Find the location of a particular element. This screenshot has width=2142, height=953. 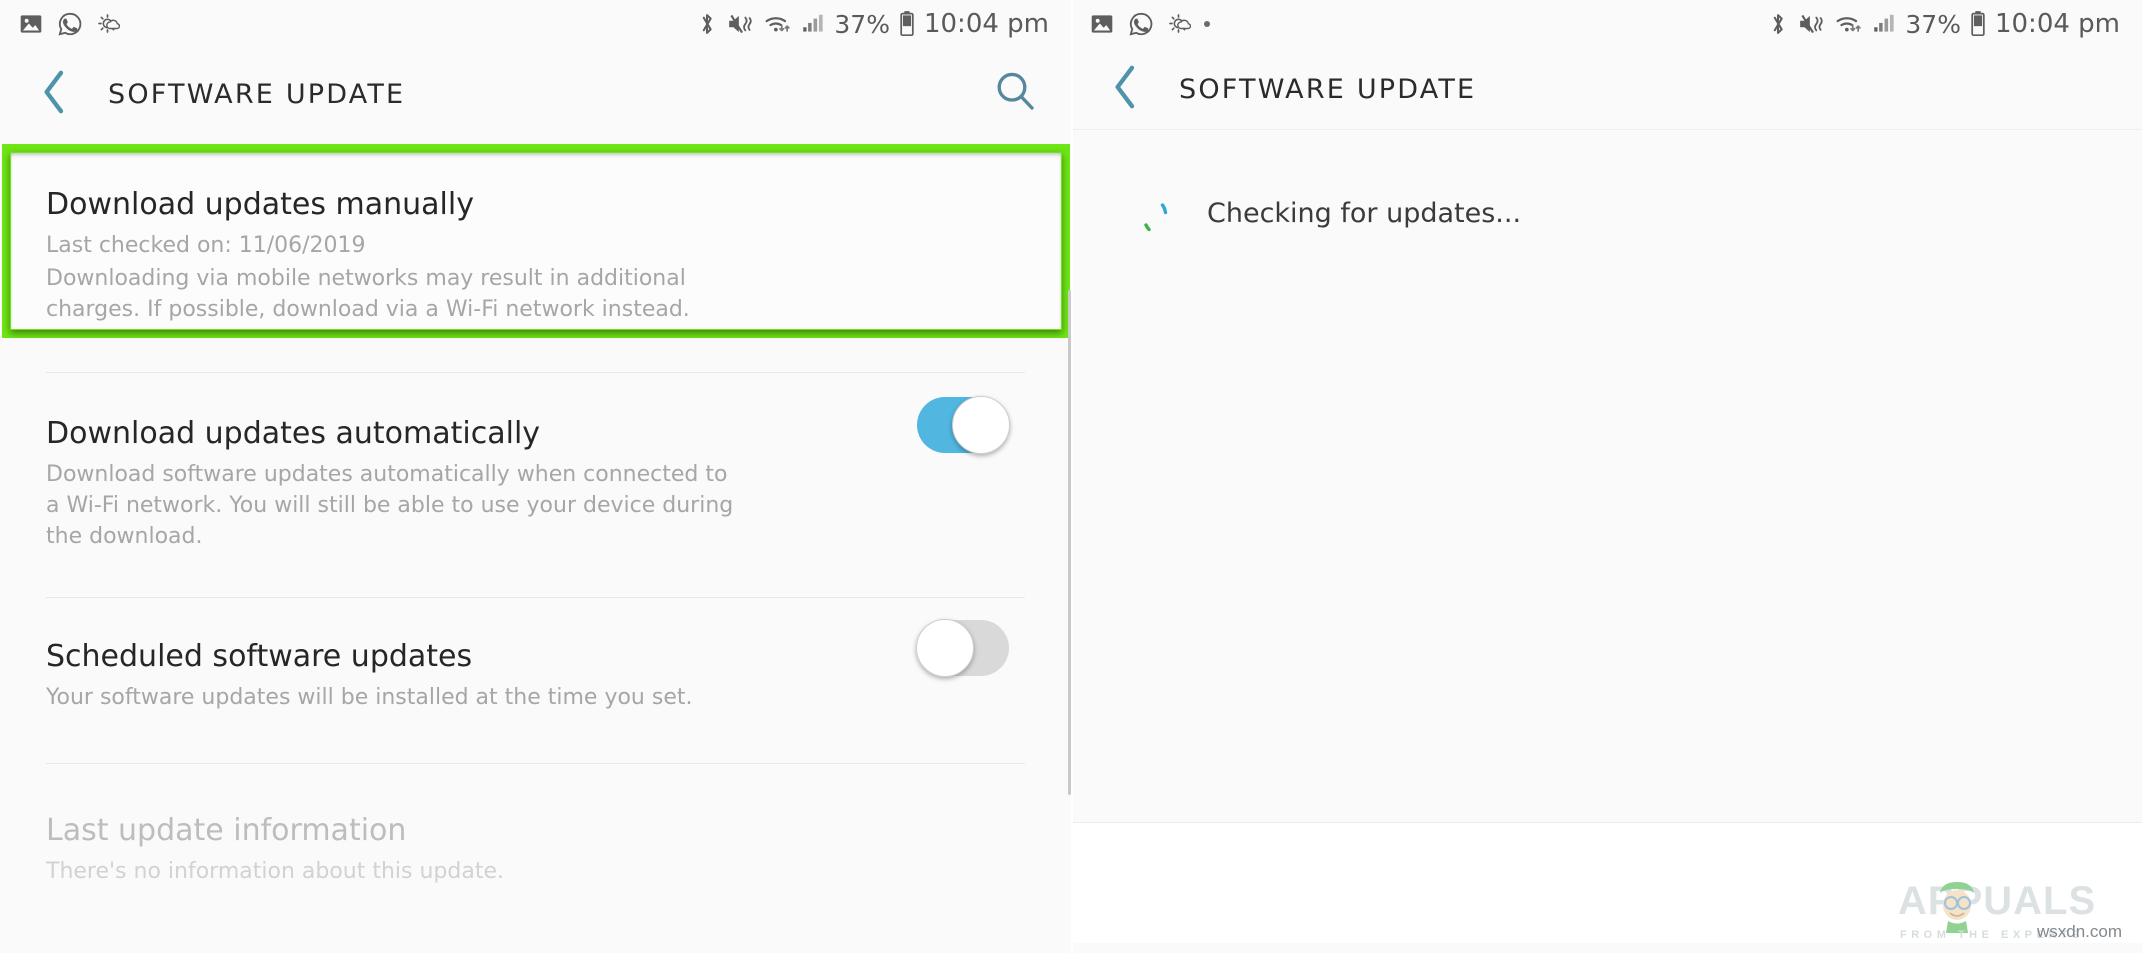

search-button is located at coordinates (1016, 94).